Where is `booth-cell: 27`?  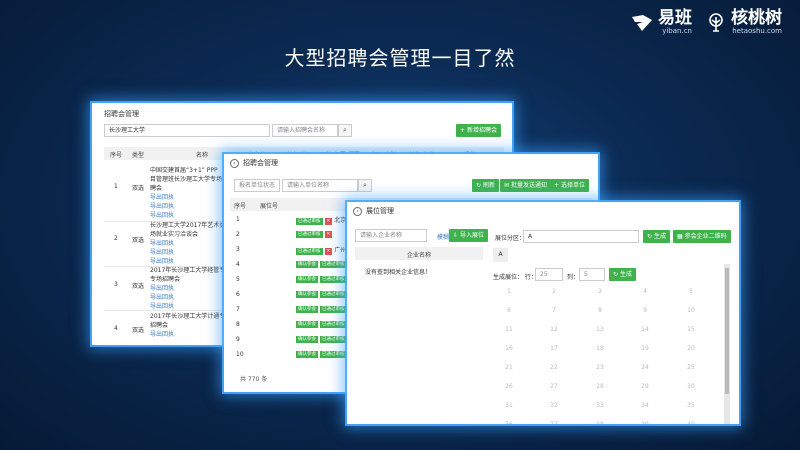 booth-cell: 27 is located at coordinates (554, 386).